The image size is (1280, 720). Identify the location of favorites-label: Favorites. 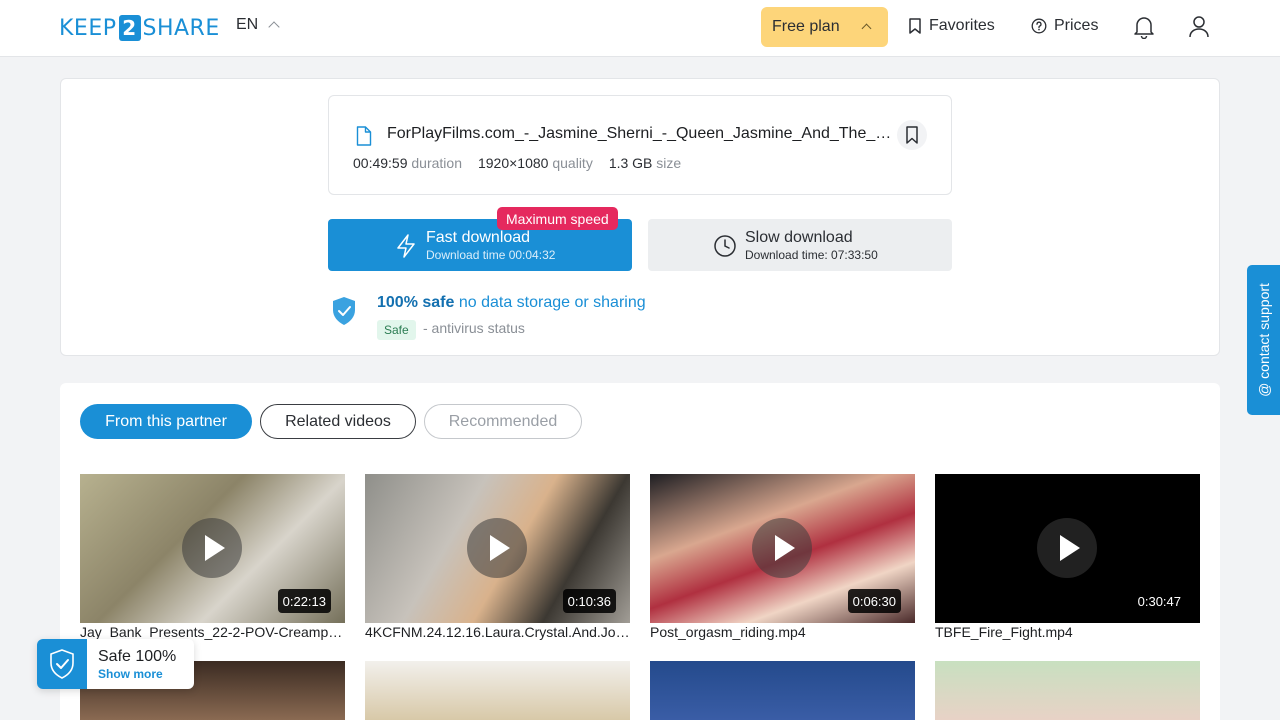
(962, 25).